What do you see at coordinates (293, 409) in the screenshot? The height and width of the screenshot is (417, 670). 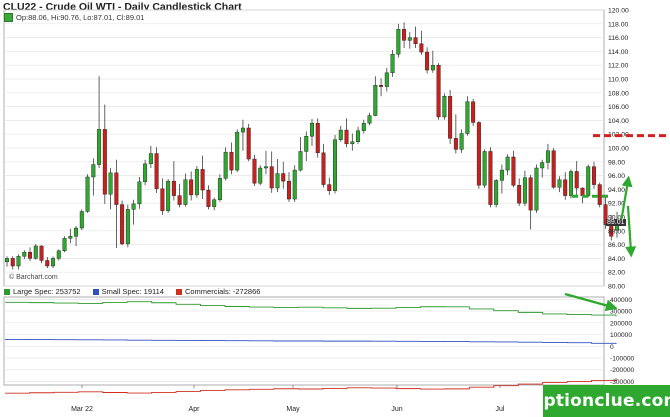 I see `x-tick-label: May` at bounding box center [293, 409].